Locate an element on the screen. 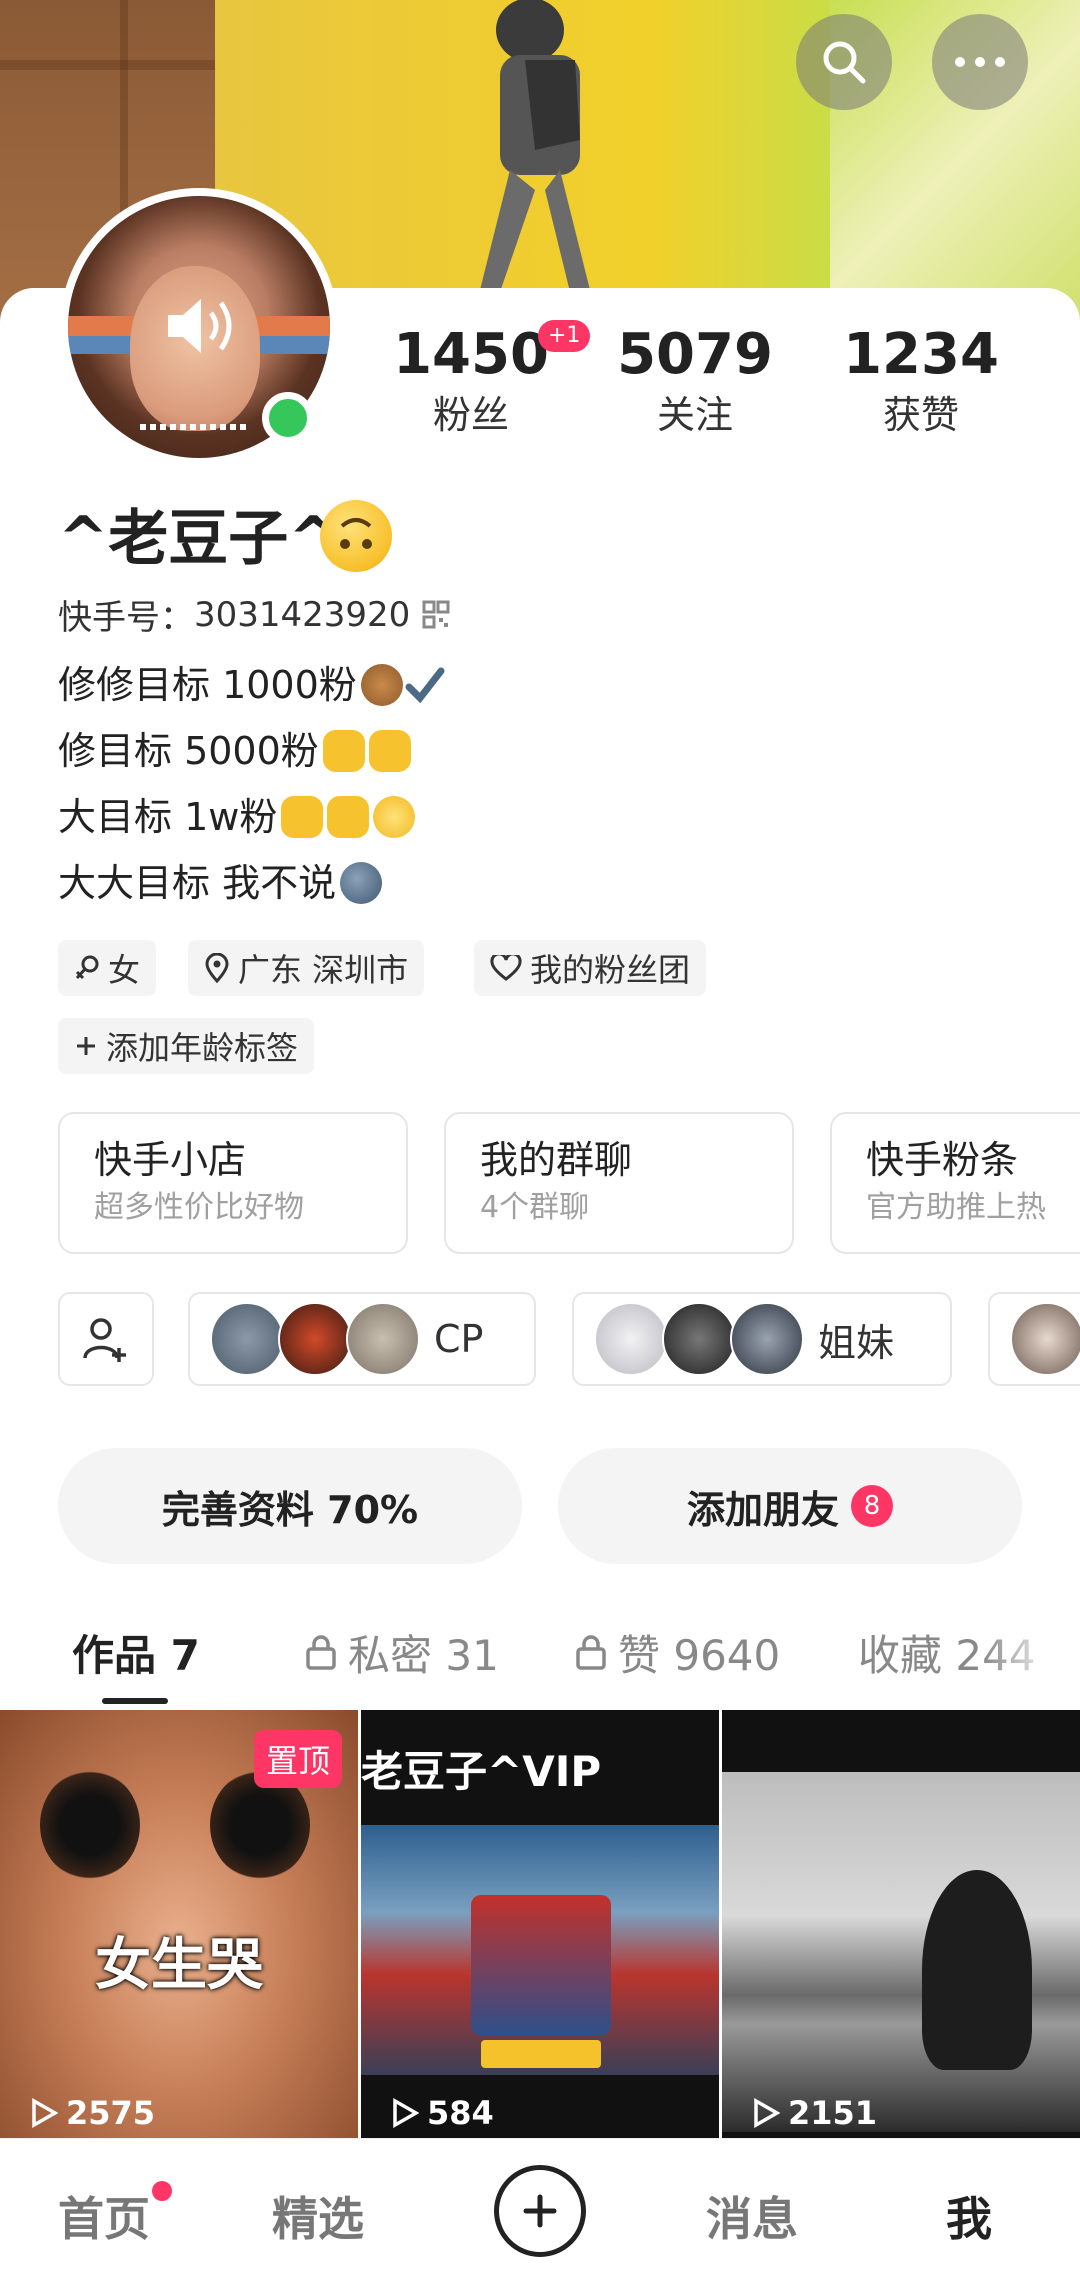 This screenshot has width=1080, height=2284. sisters-group: 姐妹 is located at coordinates (762, 1339).